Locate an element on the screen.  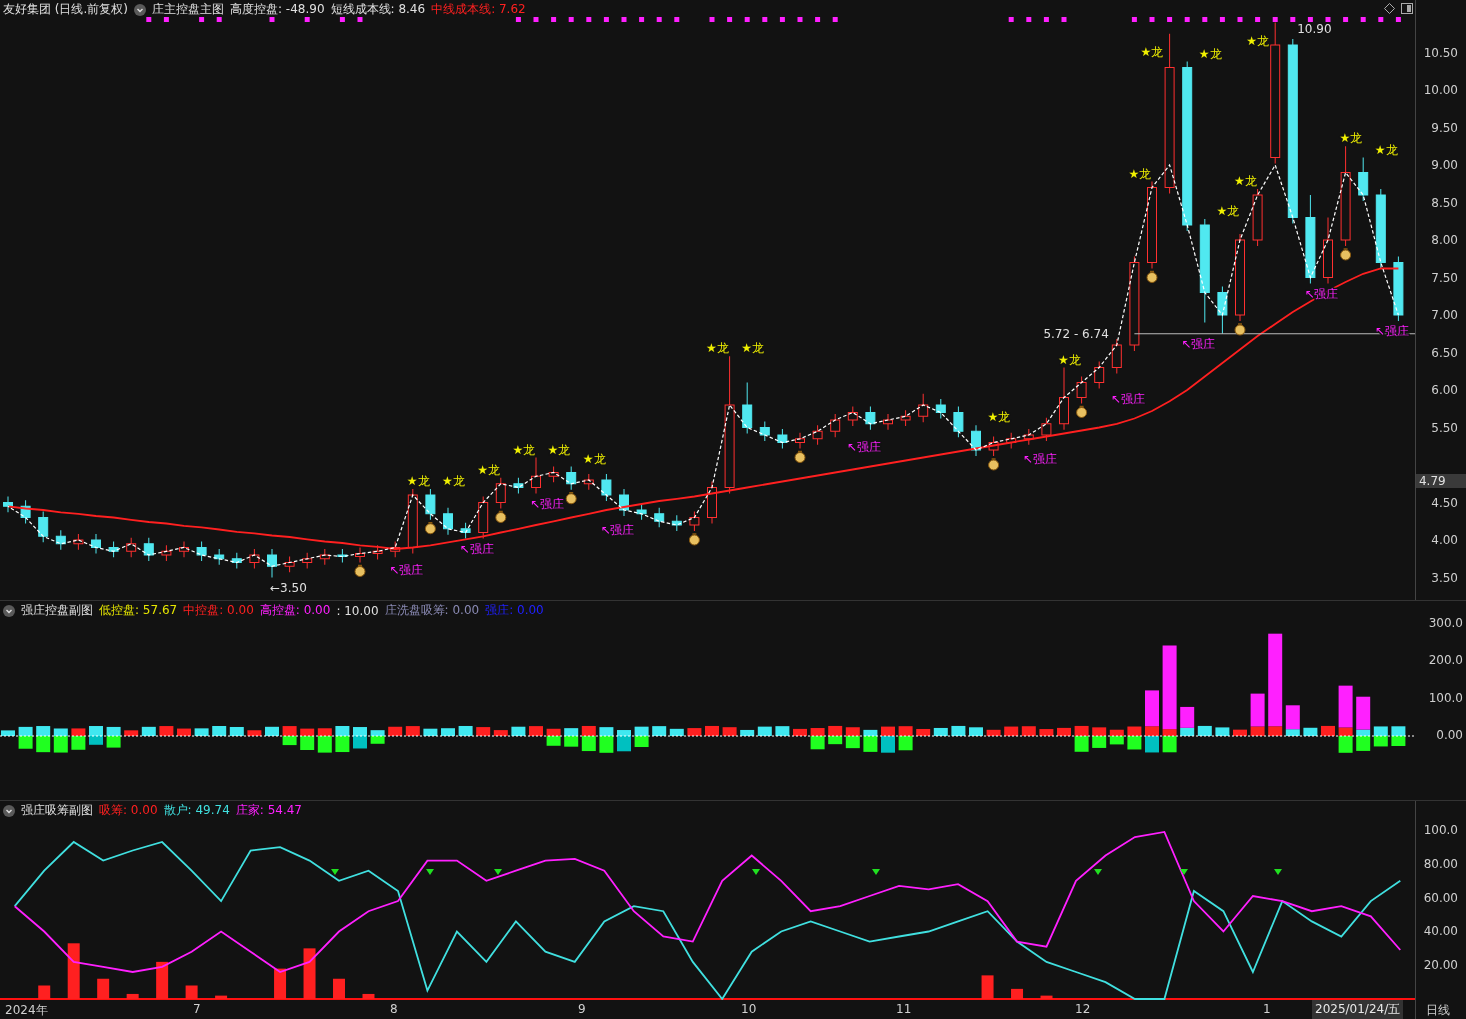
indicator-reading: 吸筹: 0.00 is located at coordinates (128, 810).